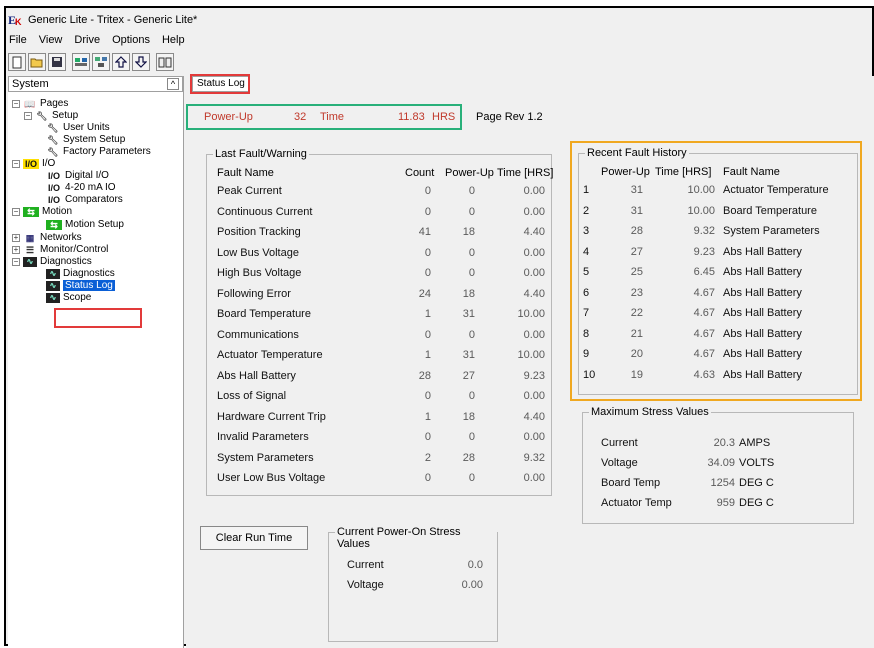 The image size is (874, 648). I want to click on tree-item-monitor-control: + ☰ Monitor/Control, so click(60, 249).